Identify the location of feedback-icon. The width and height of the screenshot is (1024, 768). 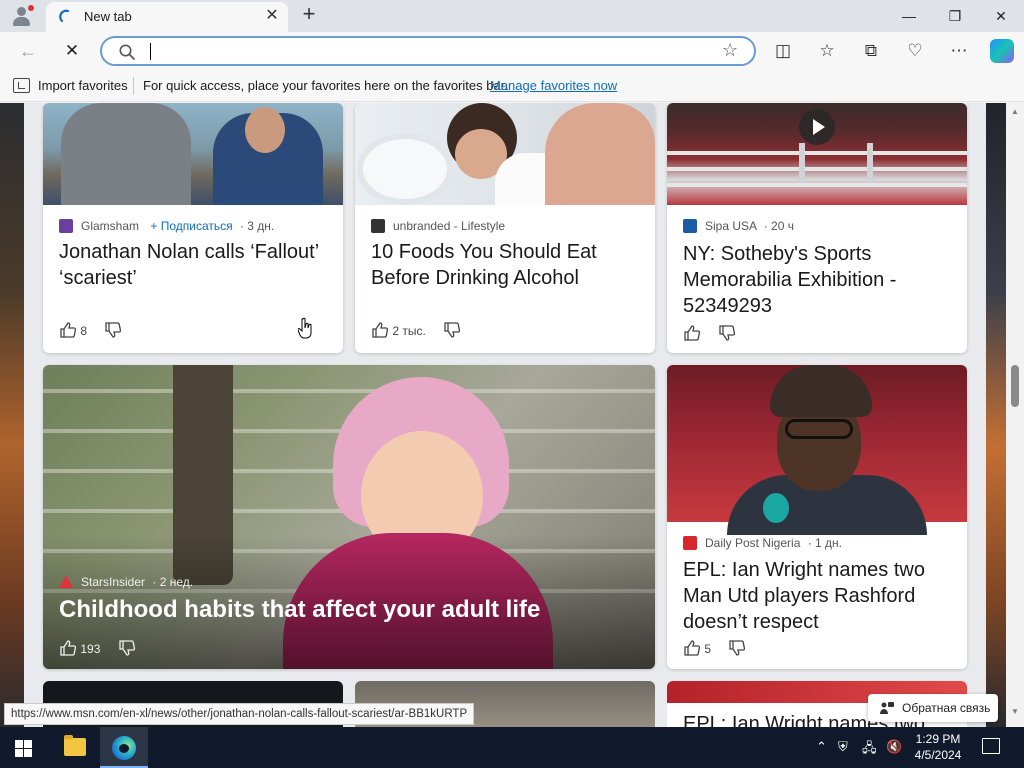
(887, 708).